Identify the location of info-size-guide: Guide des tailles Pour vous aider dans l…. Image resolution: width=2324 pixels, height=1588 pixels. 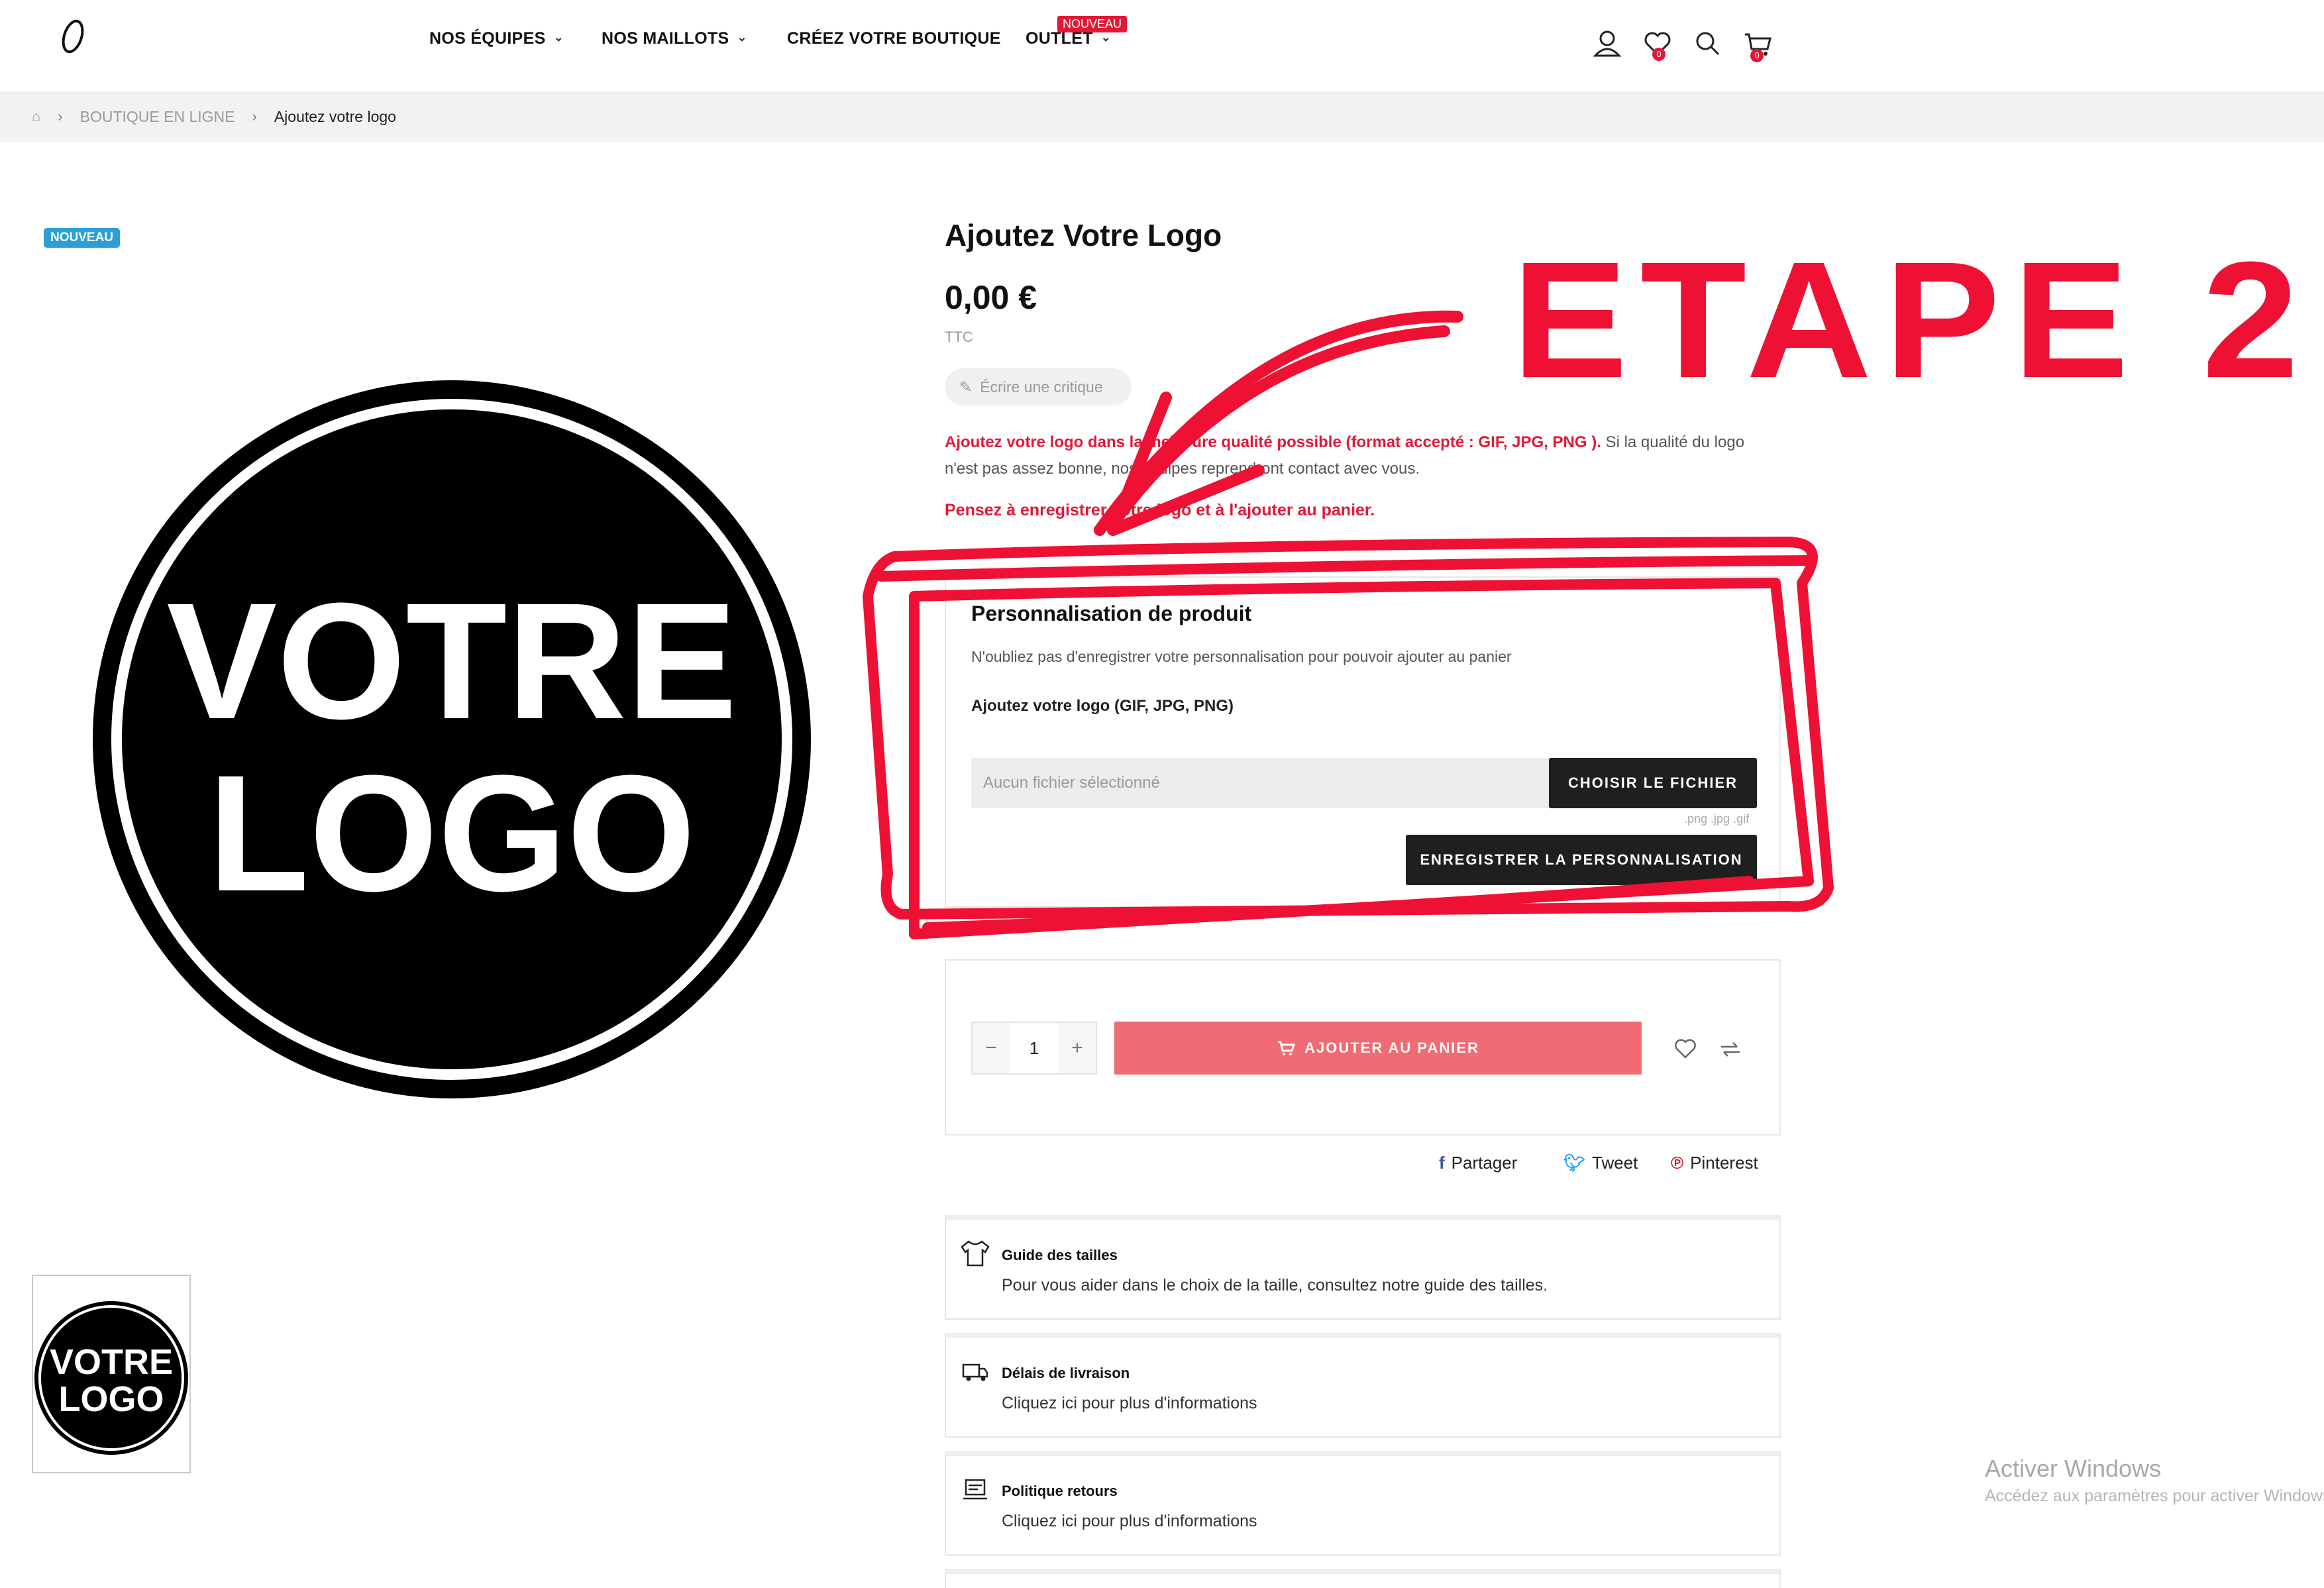
(1363, 1267).